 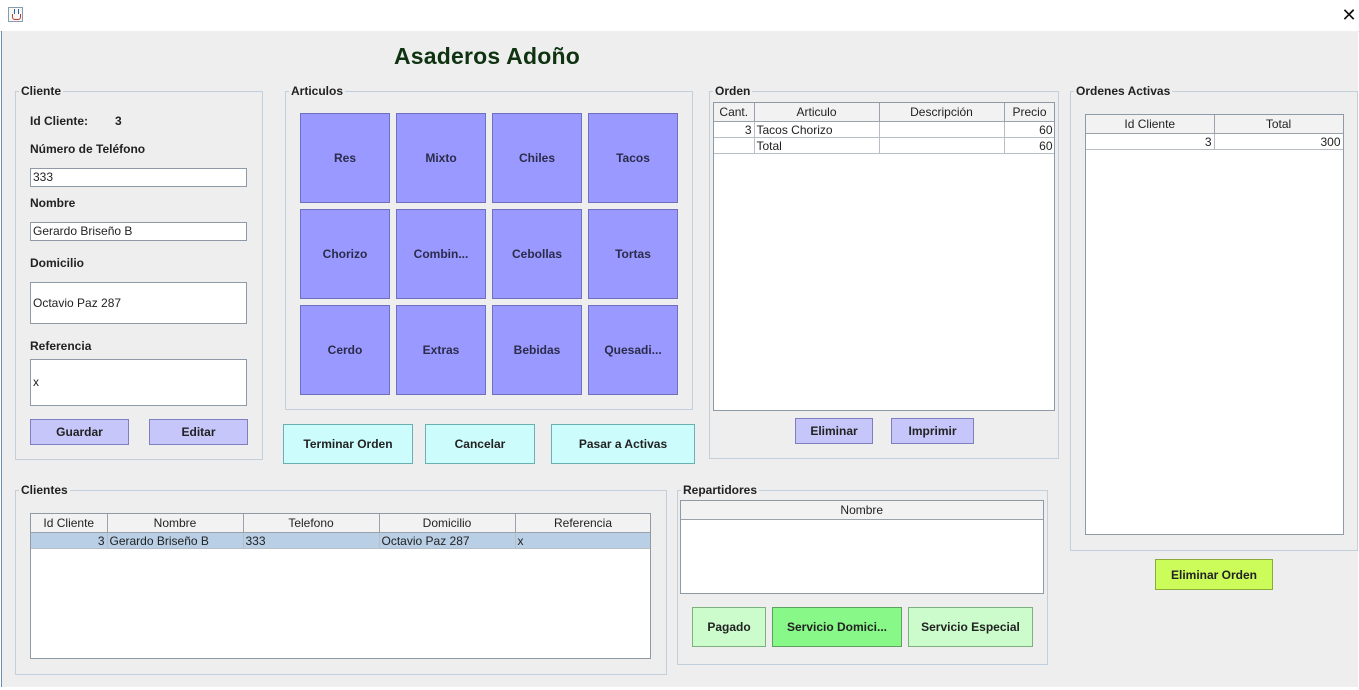 I want to click on column-header: Articulo, so click(x=817, y=112).